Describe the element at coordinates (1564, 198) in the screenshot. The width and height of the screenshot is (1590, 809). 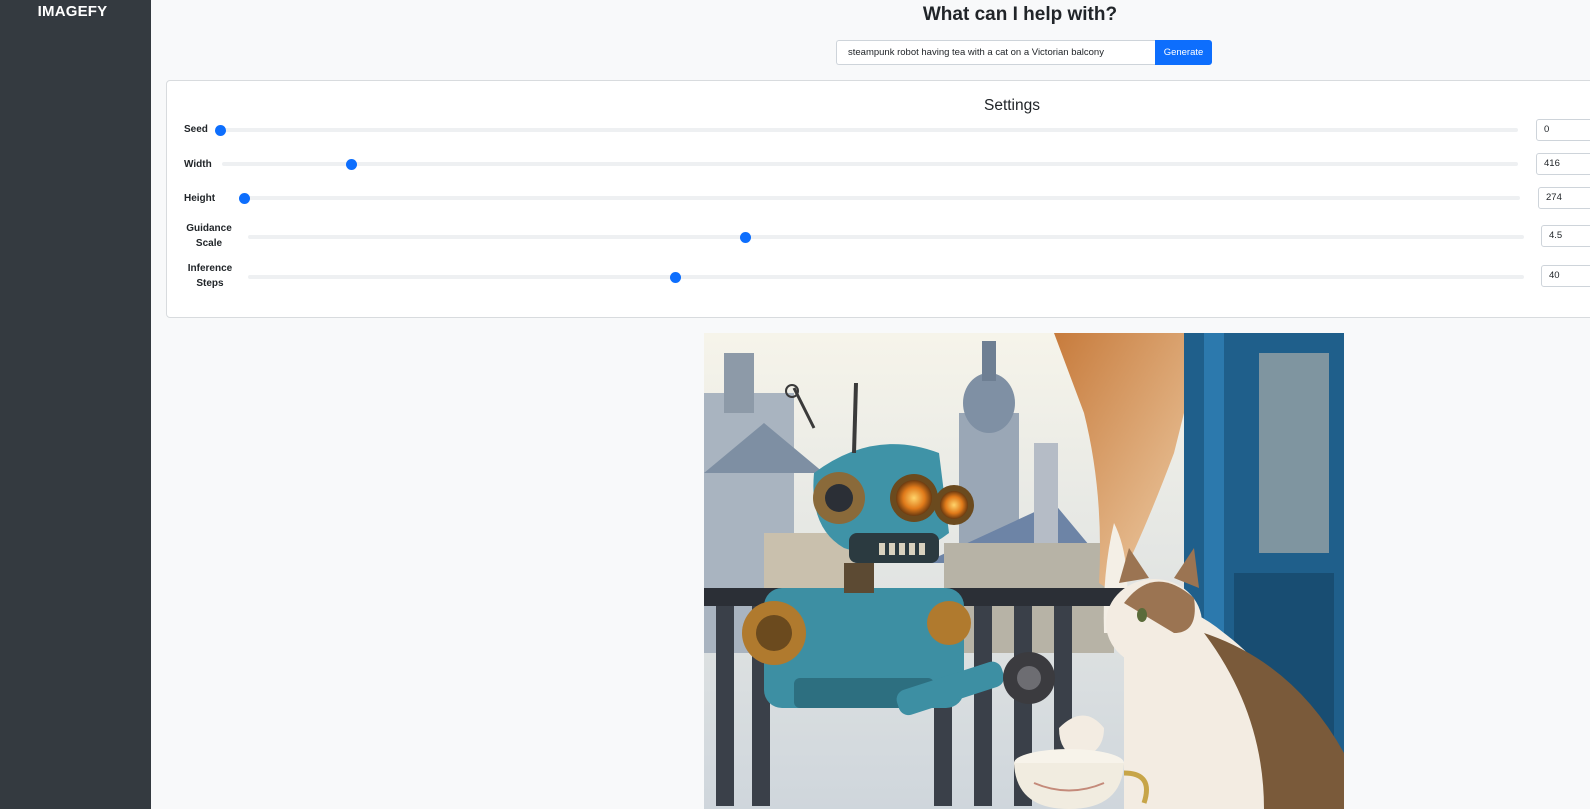
I see `height-input: 274` at that location.